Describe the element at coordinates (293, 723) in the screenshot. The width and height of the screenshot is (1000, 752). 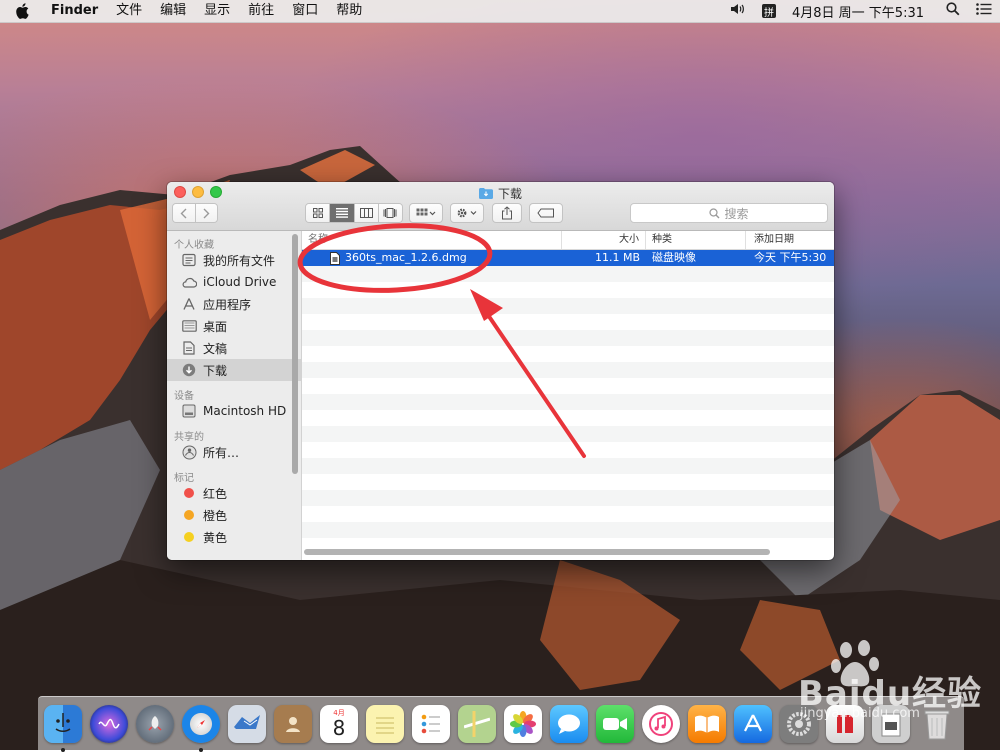
I see `dock-contacts-icon` at that location.